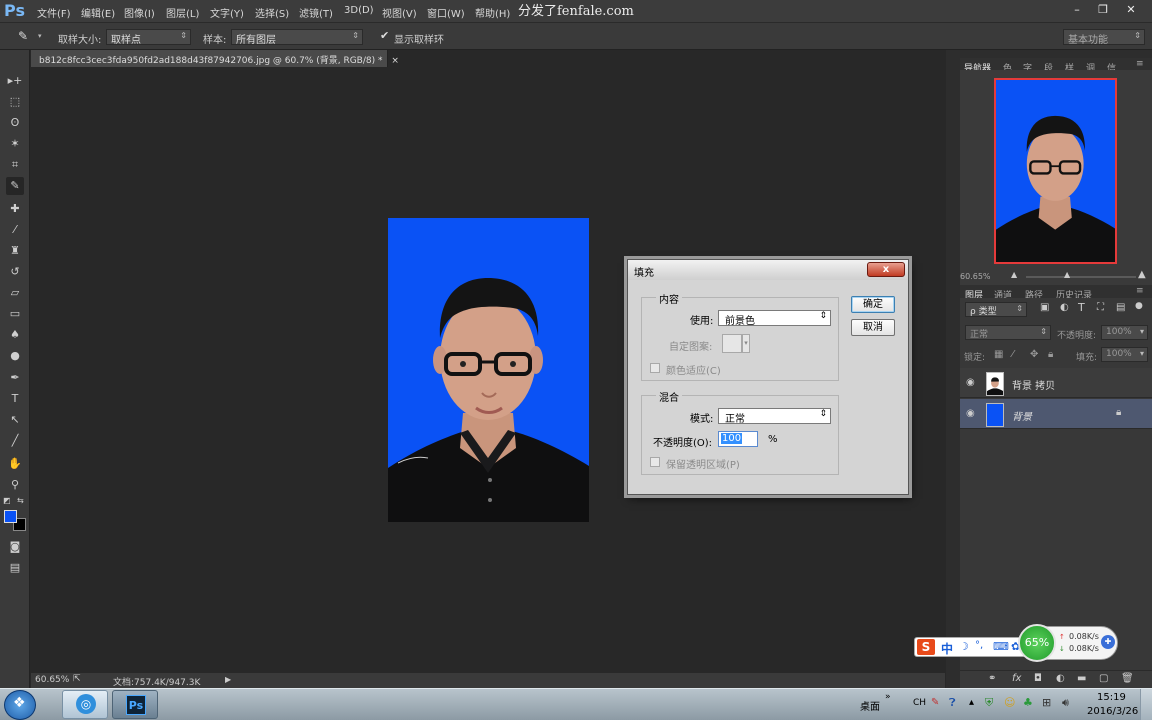 This screenshot has height=720, width=1152. What do you see at coordinates (1139, 306) in the screenshot?
I see `filter-toggle-icon: ●` at bounding box center [1139, 306].